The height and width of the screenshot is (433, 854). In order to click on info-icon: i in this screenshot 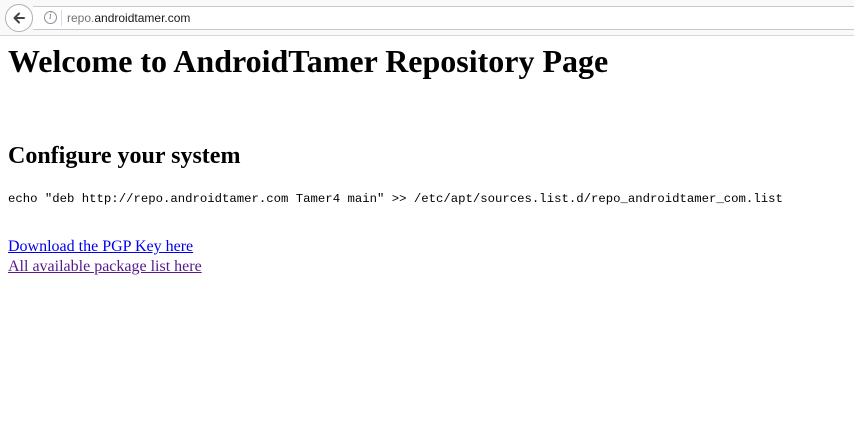, I will do `click(50, 17)`.